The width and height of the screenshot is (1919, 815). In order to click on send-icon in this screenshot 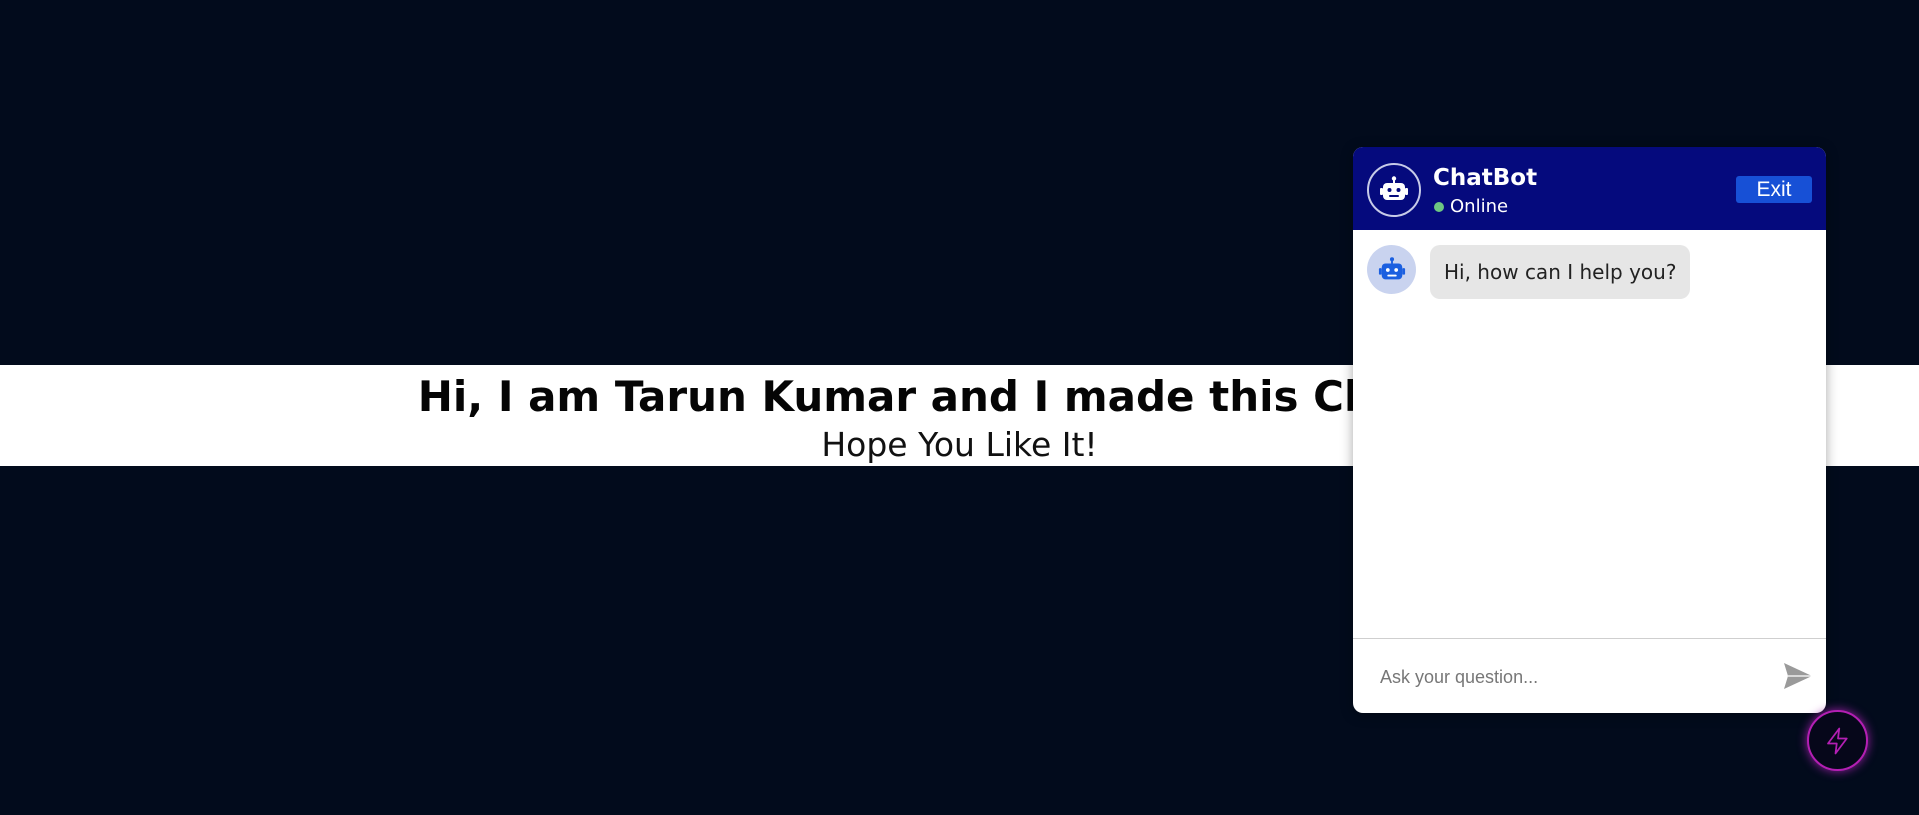, I will do `click(1798, 676)`.